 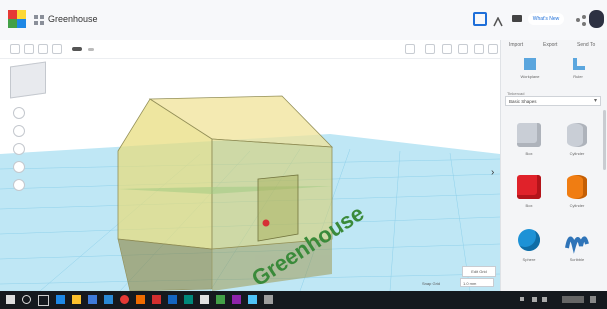 What do you see at coordinates (57, 49) in the screenshot?
I see `delete-icon` at bounding box center [57, 49].